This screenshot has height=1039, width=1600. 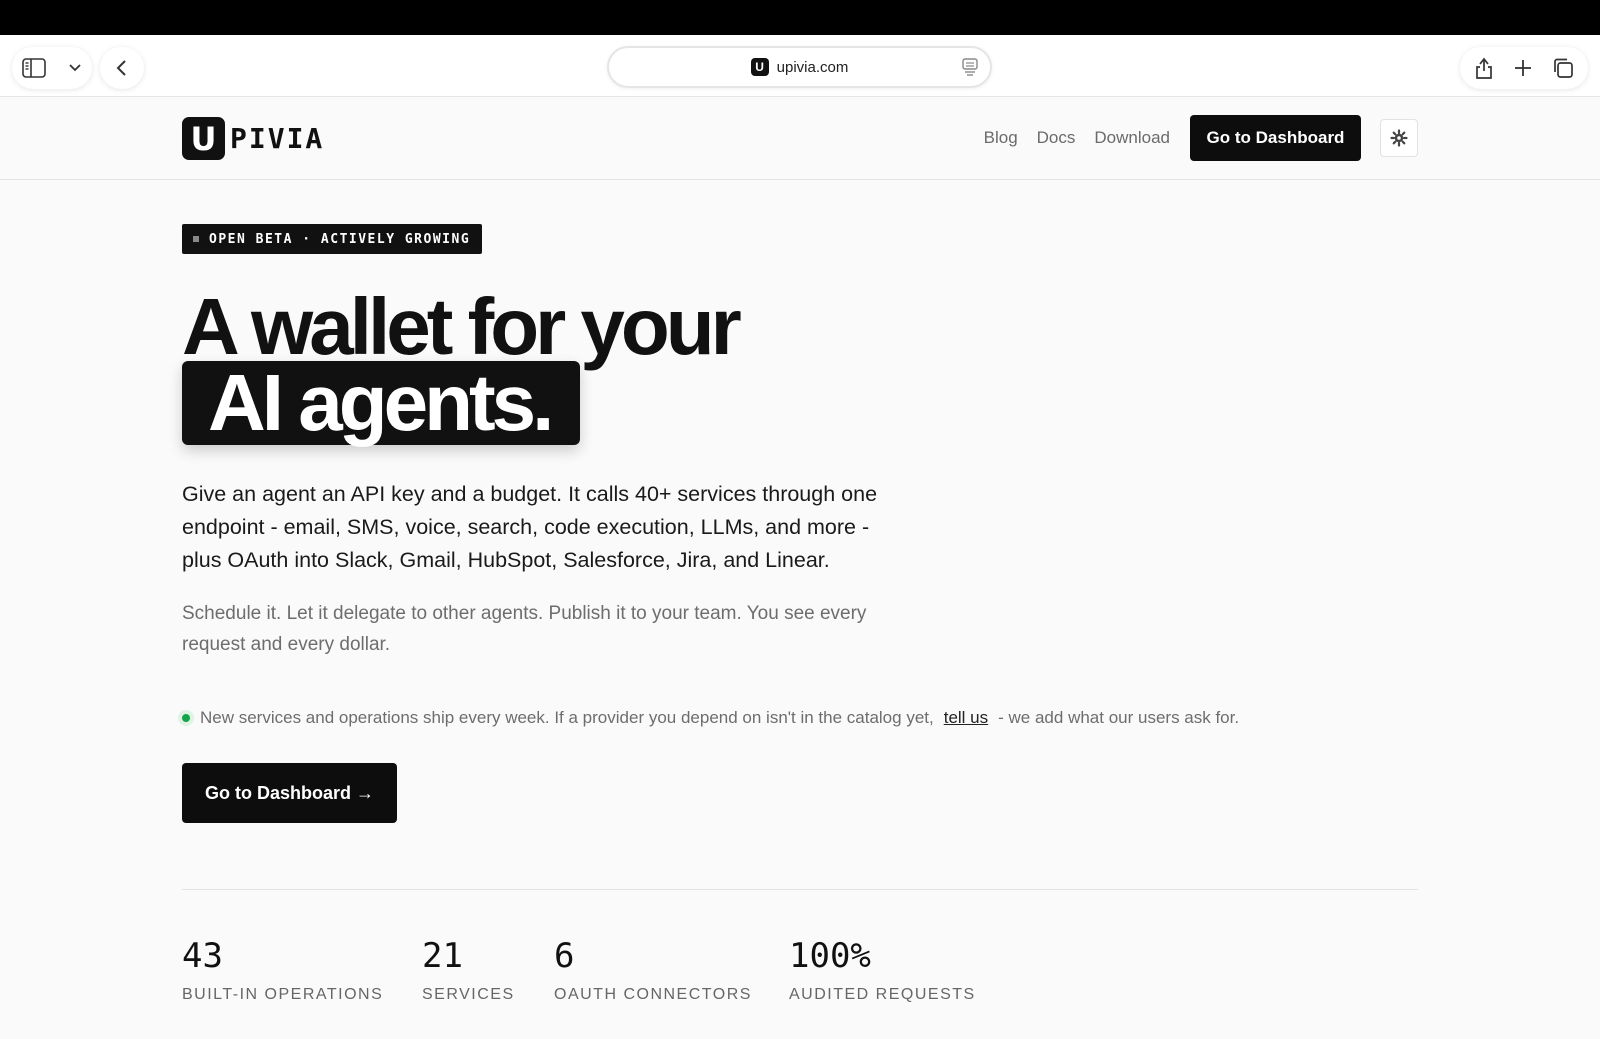 What do you see at coordinates (653, 970) in the screenshot?
I see `stat-oauth-connectors: 6 OAUTH CONNECTORS` at bounding box center [653, 970].